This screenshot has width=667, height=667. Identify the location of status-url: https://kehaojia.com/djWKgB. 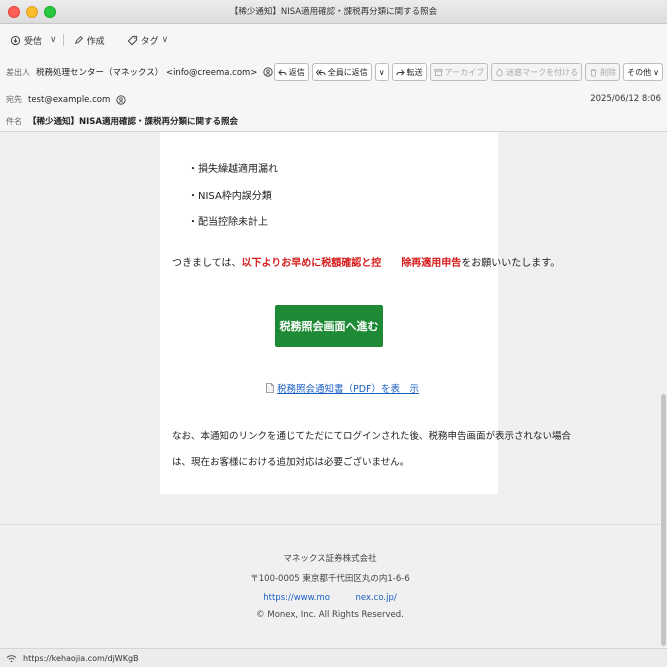
(81, 658).